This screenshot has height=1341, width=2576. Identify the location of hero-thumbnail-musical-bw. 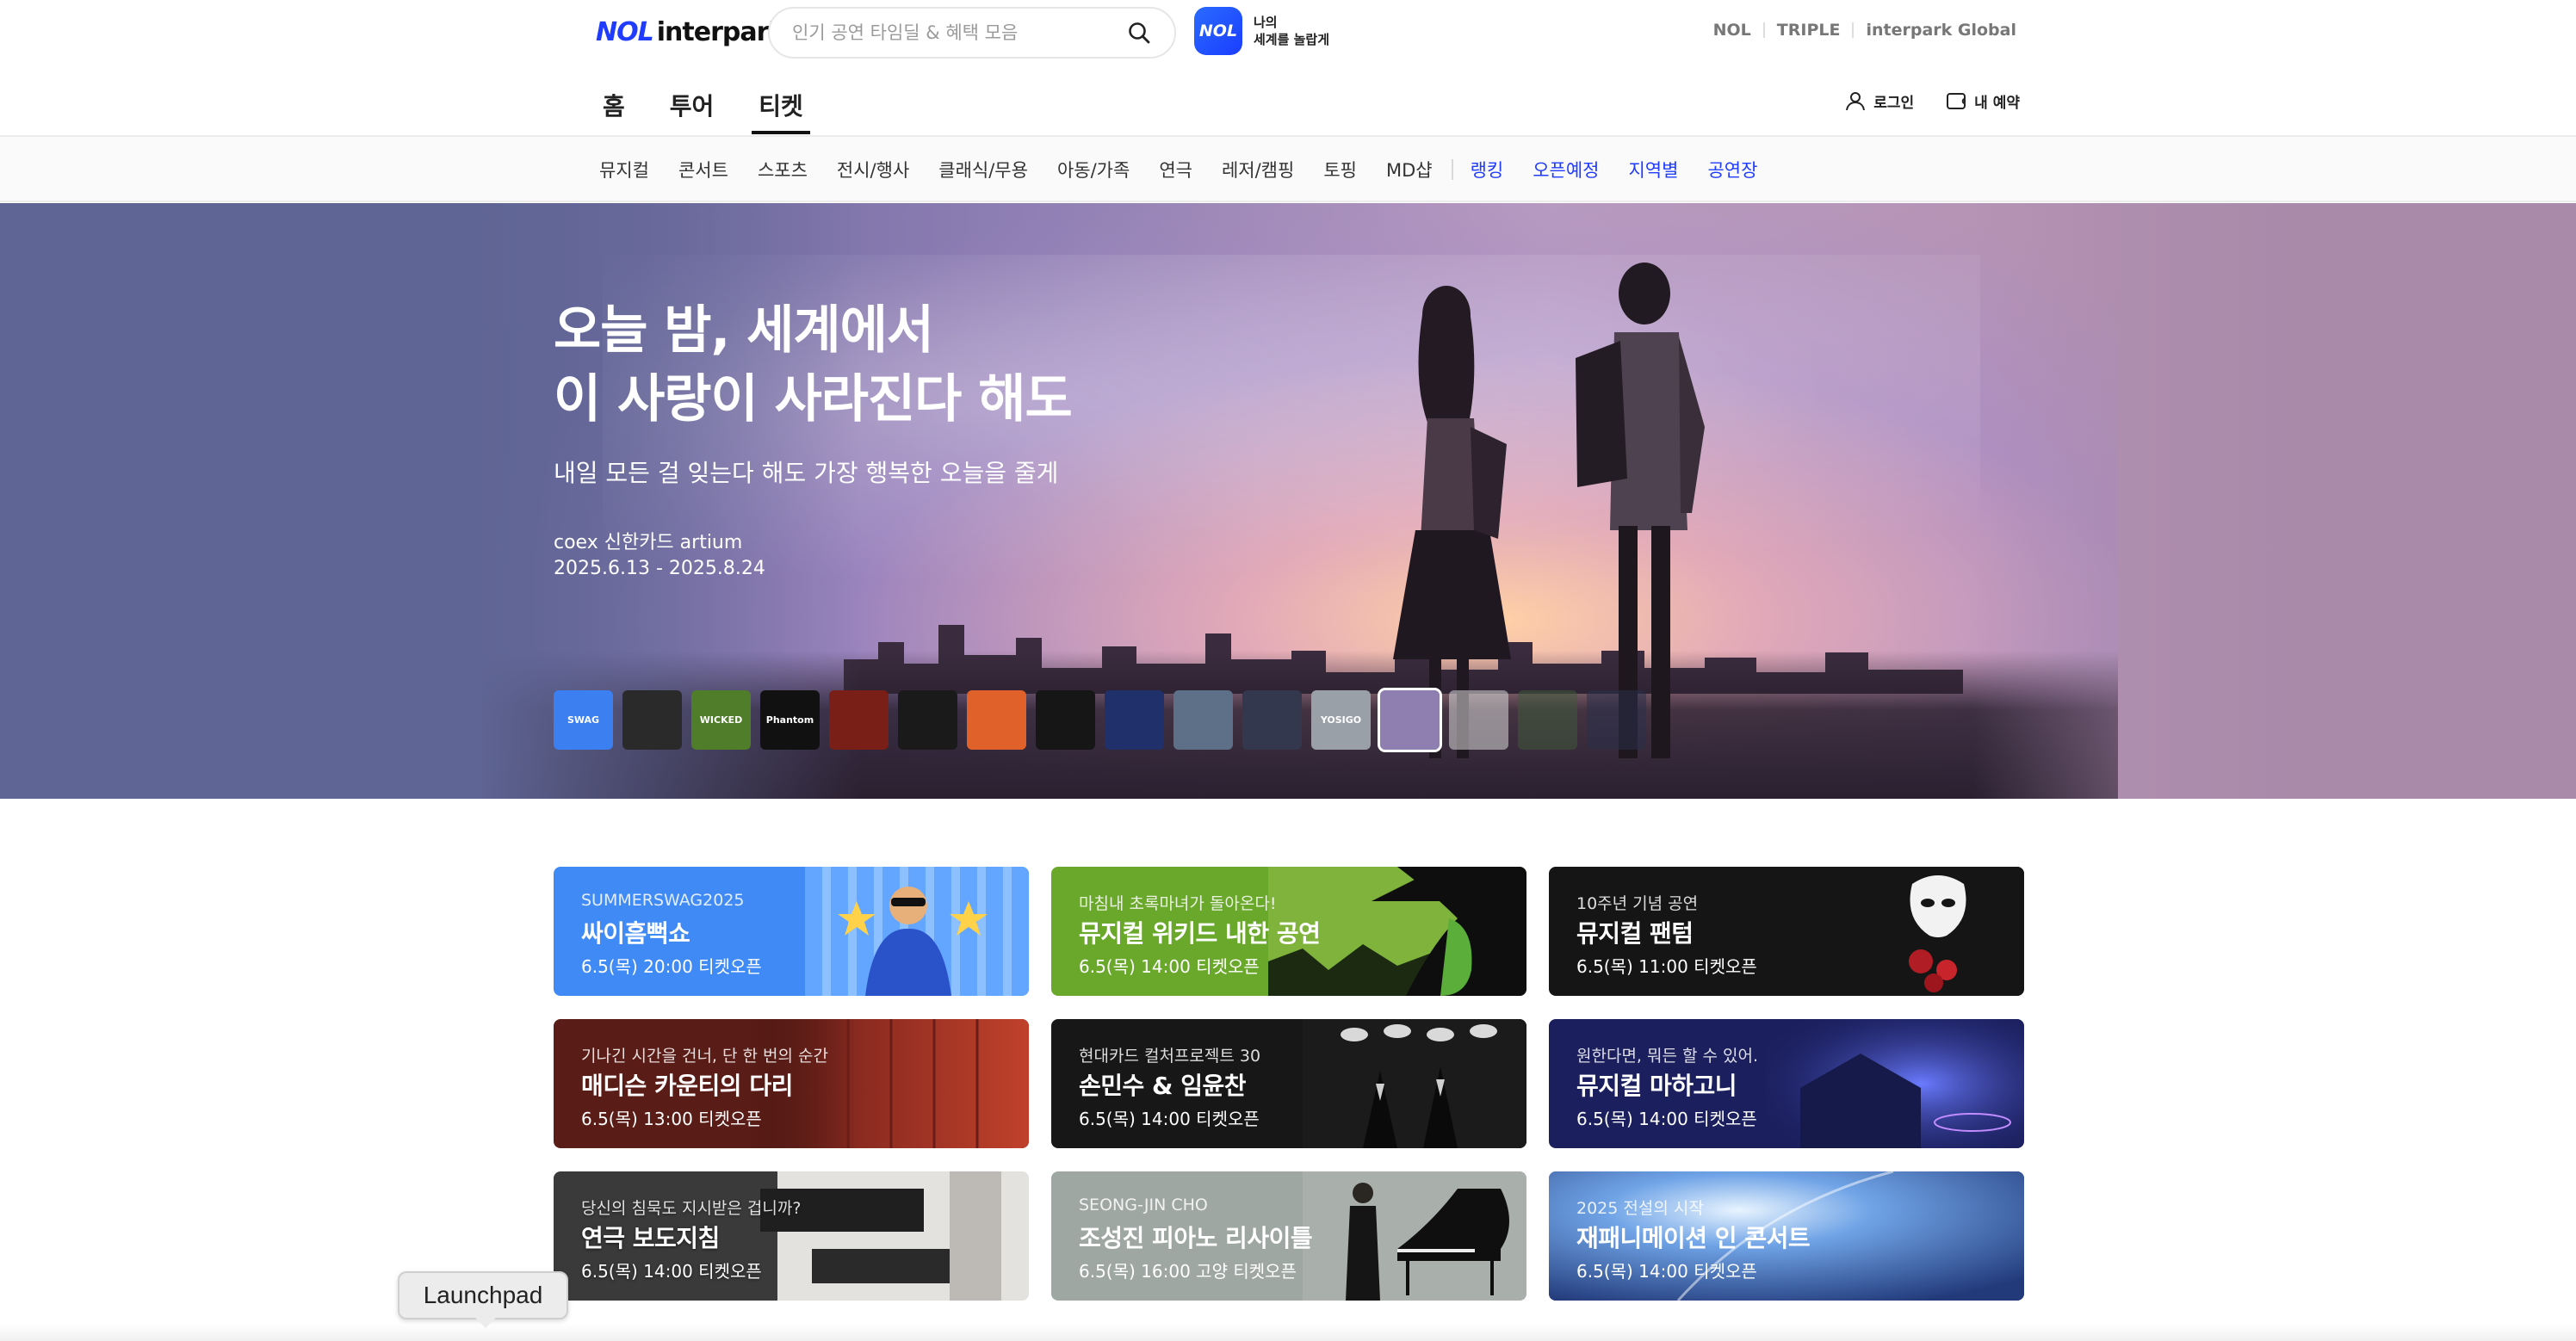
(652, 720).